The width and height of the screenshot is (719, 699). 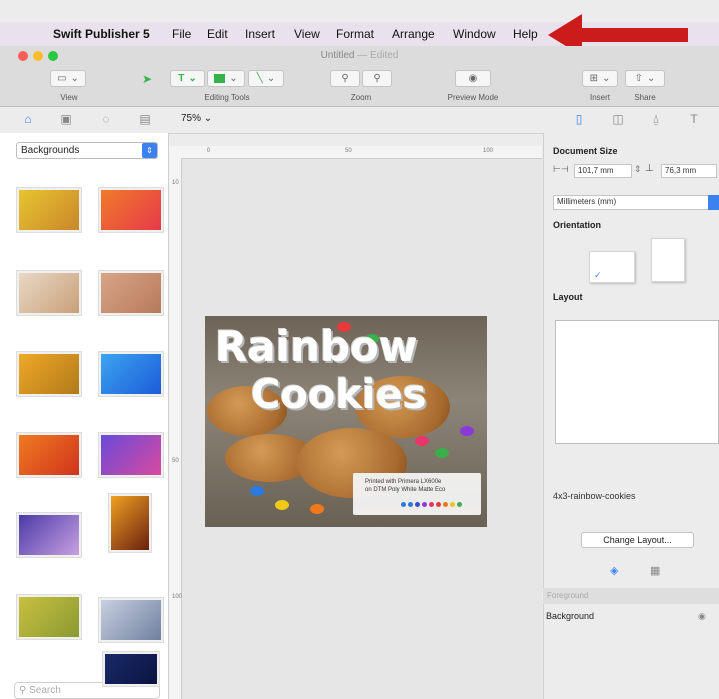 What do you see at coordinates (181, 78) in the screenshot?
I see `text-icon: T` at bounding box center [181, 78].